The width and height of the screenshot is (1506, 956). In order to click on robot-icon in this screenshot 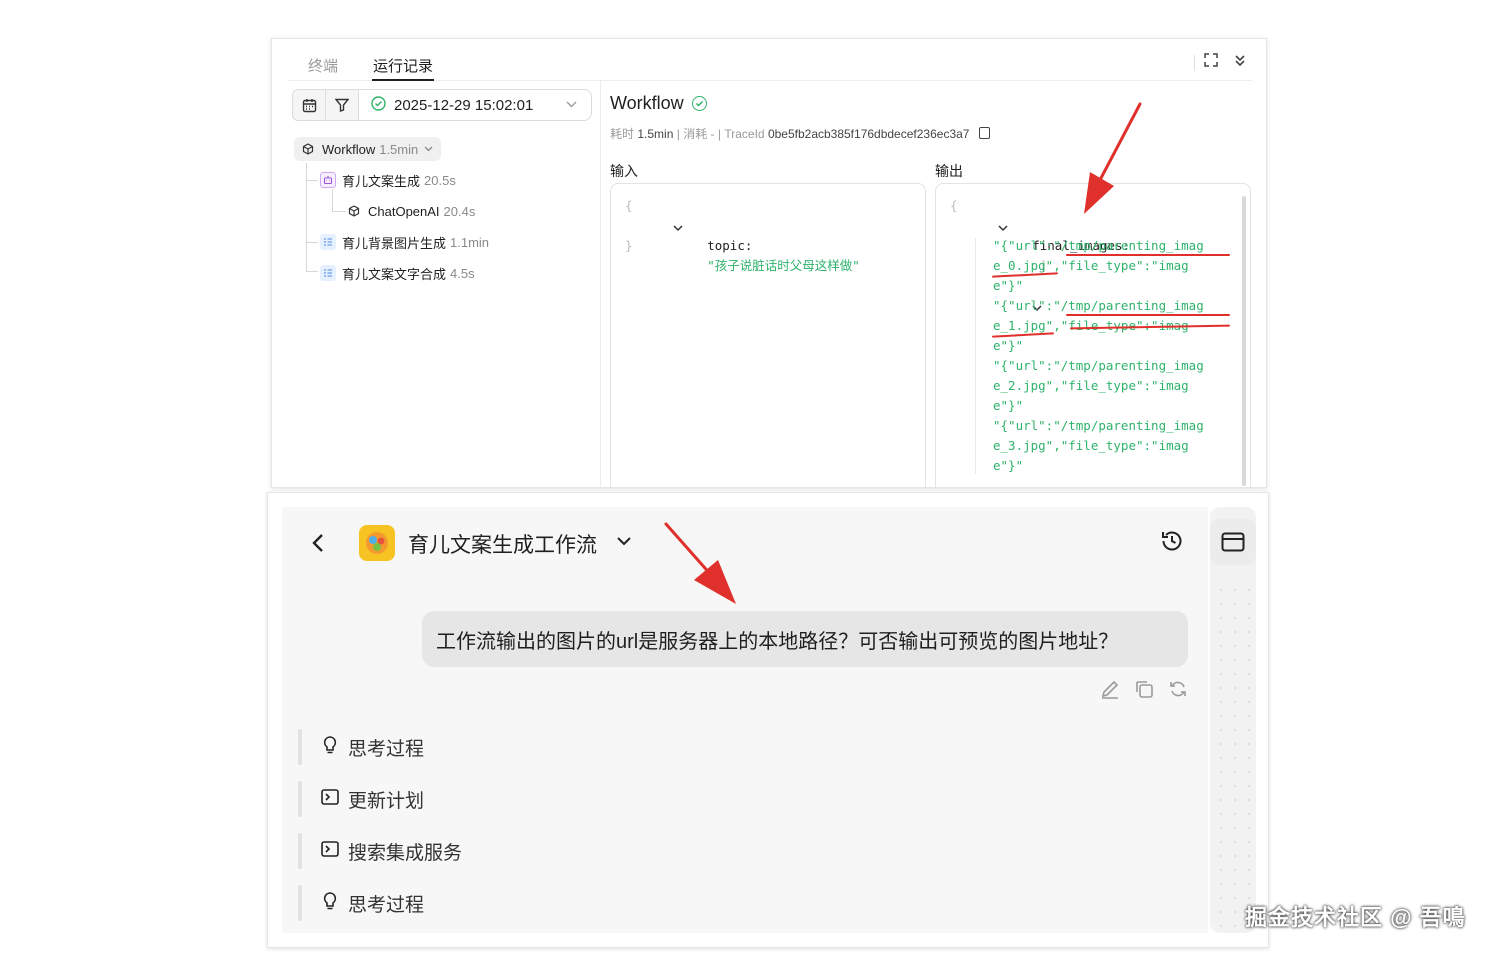, I will do `click(328, 180)`.